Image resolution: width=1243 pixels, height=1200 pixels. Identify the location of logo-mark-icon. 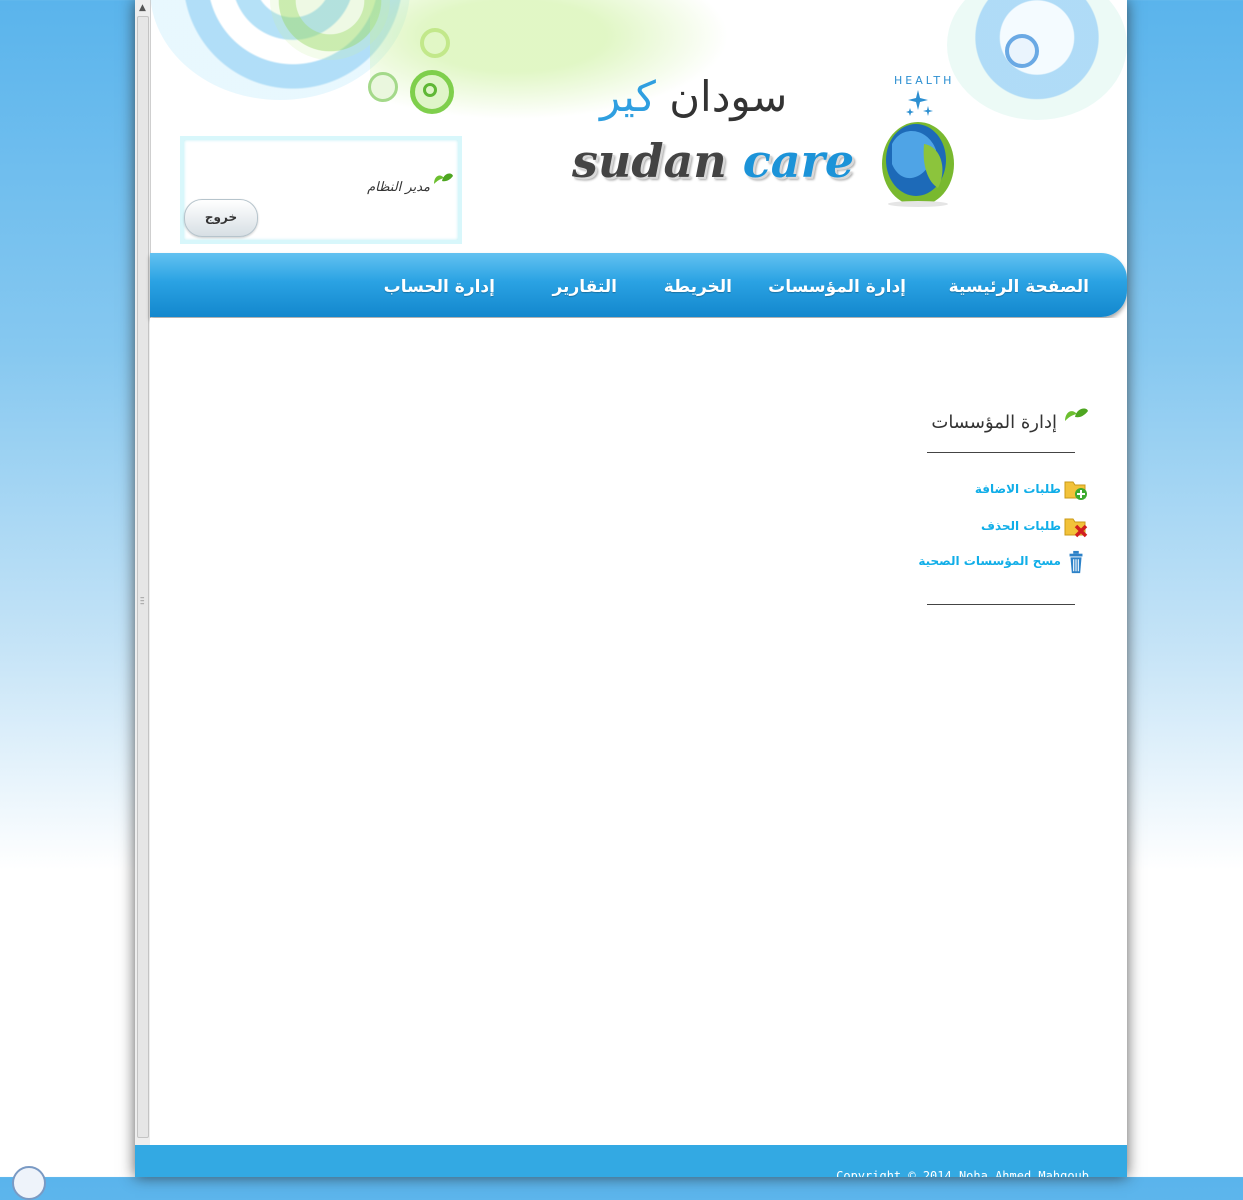
(918, 148).